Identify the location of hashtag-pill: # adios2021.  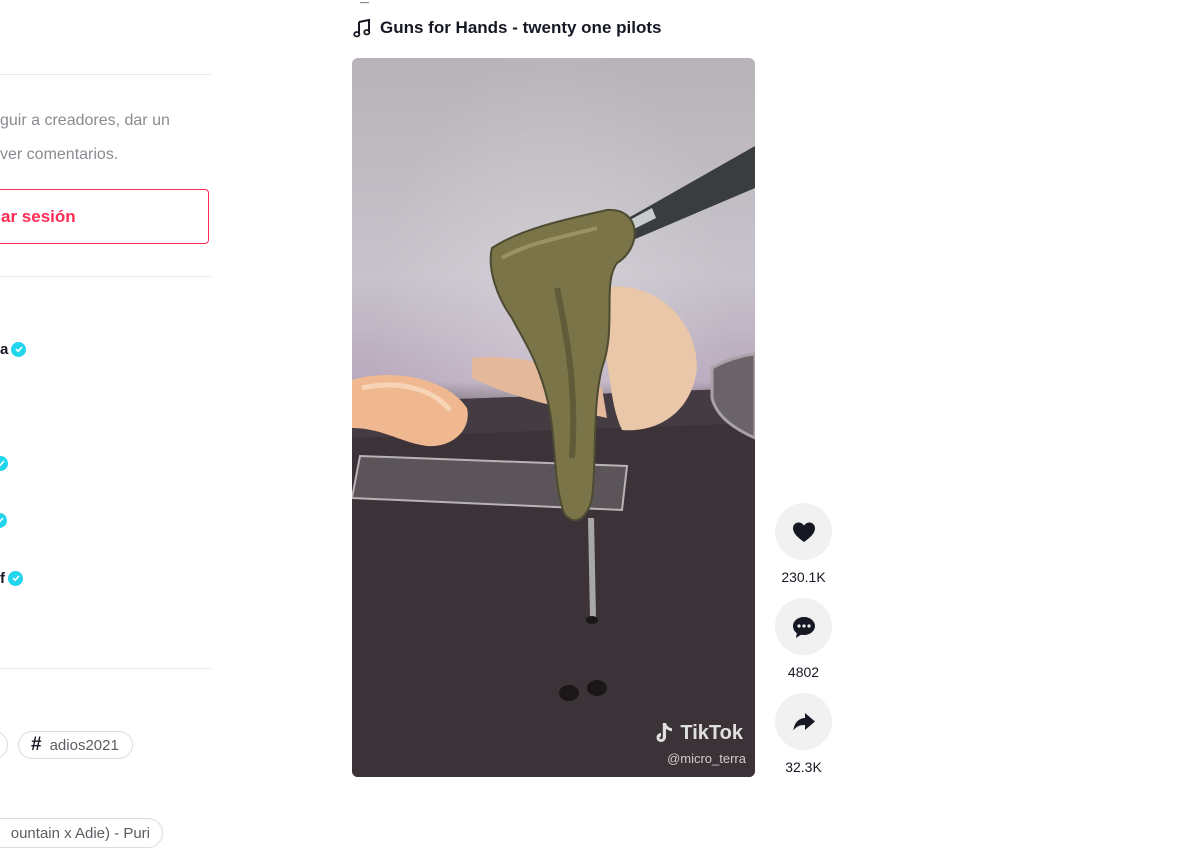
(75, 745).